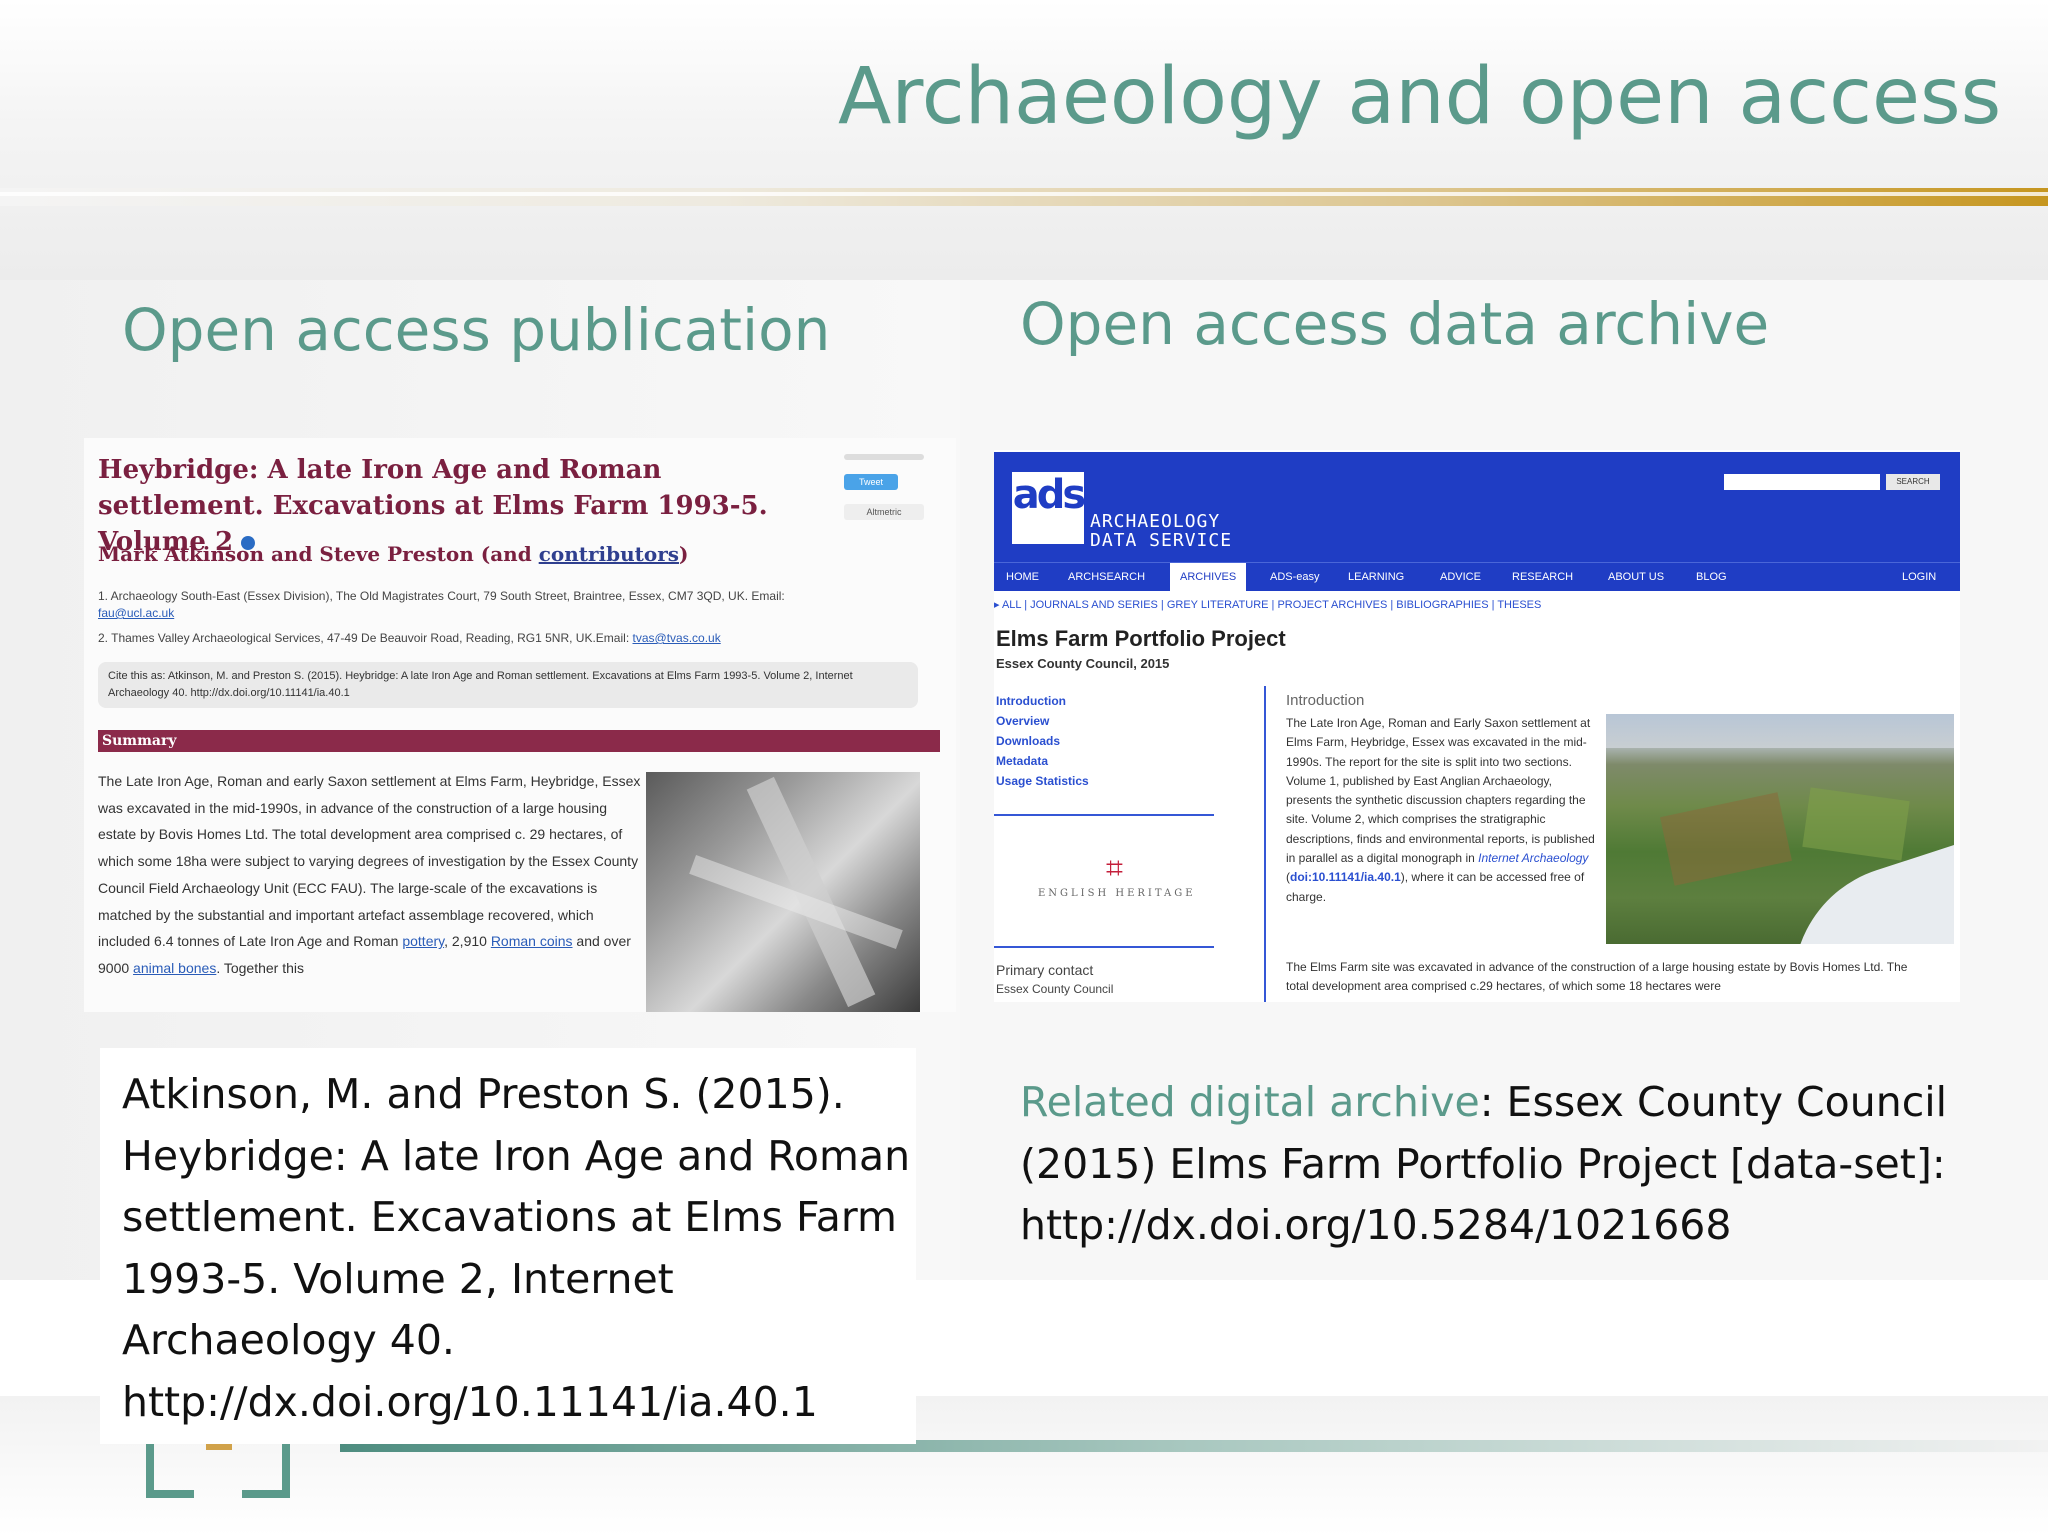  What do you see at coordinates (1265, 844) in the screenshot?
I see `content-divider` at bounding box center [1265, 844].